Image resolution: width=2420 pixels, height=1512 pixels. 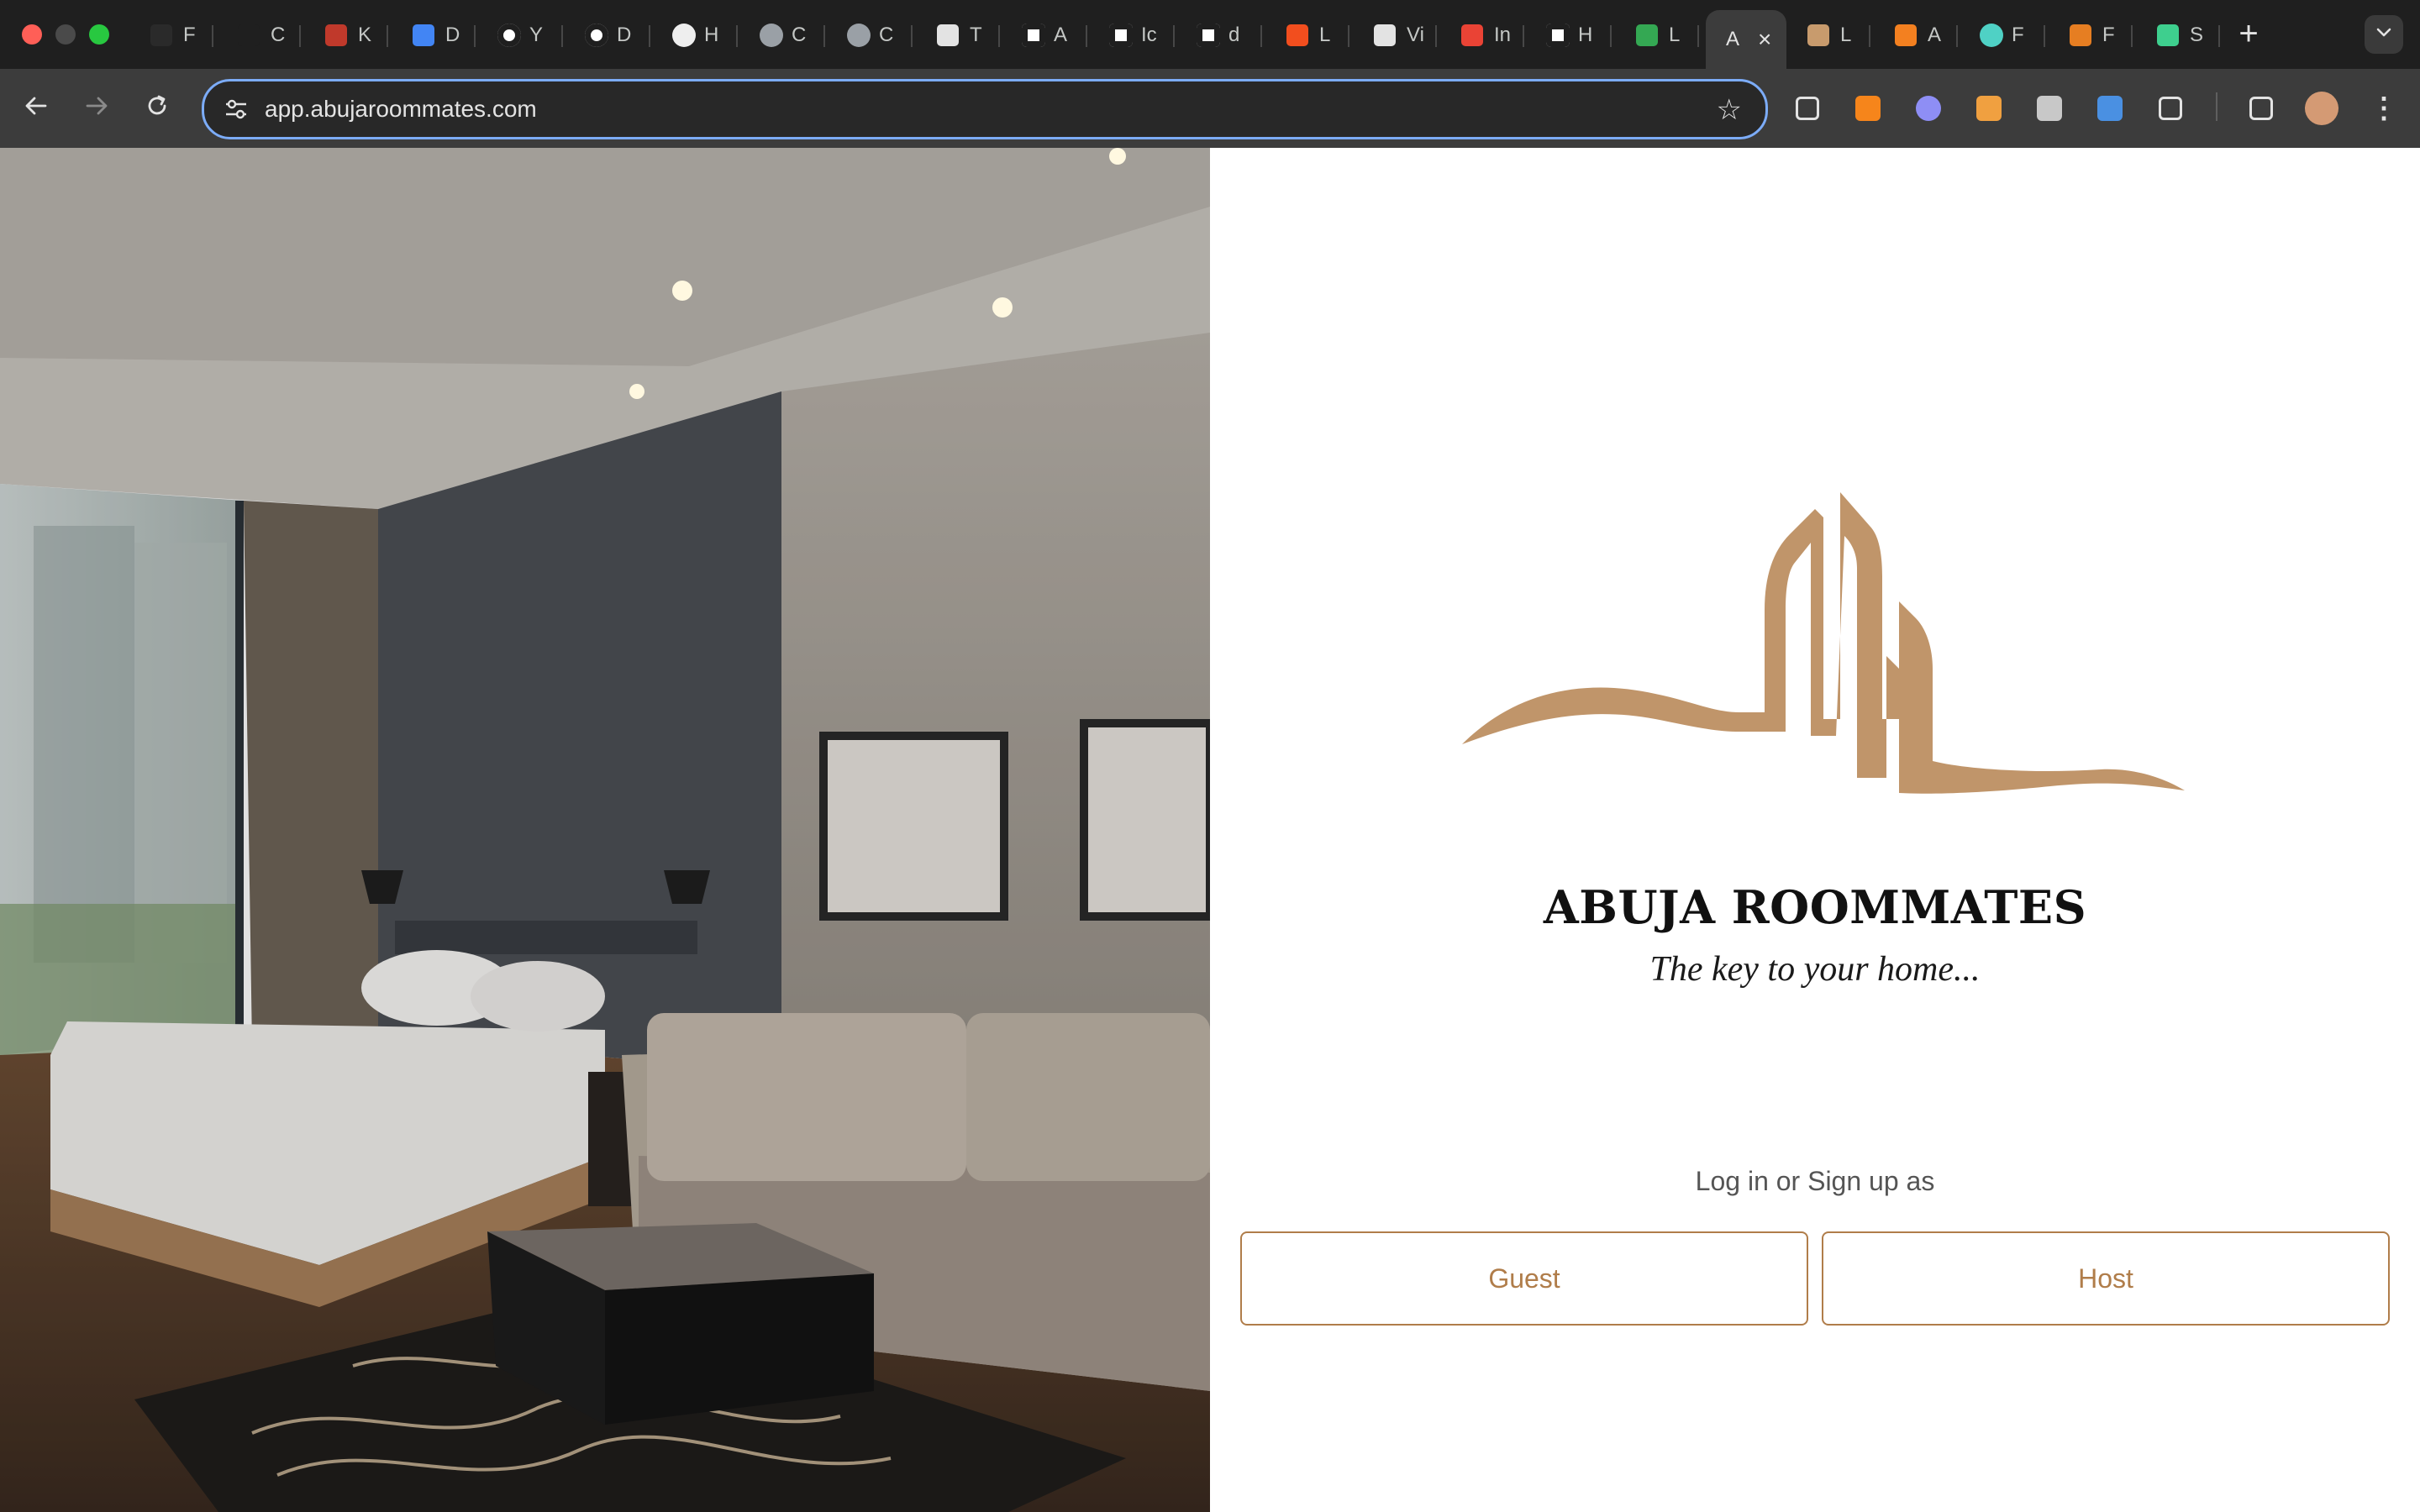 I want to click on window-close-button, so click(x=32, y=34).